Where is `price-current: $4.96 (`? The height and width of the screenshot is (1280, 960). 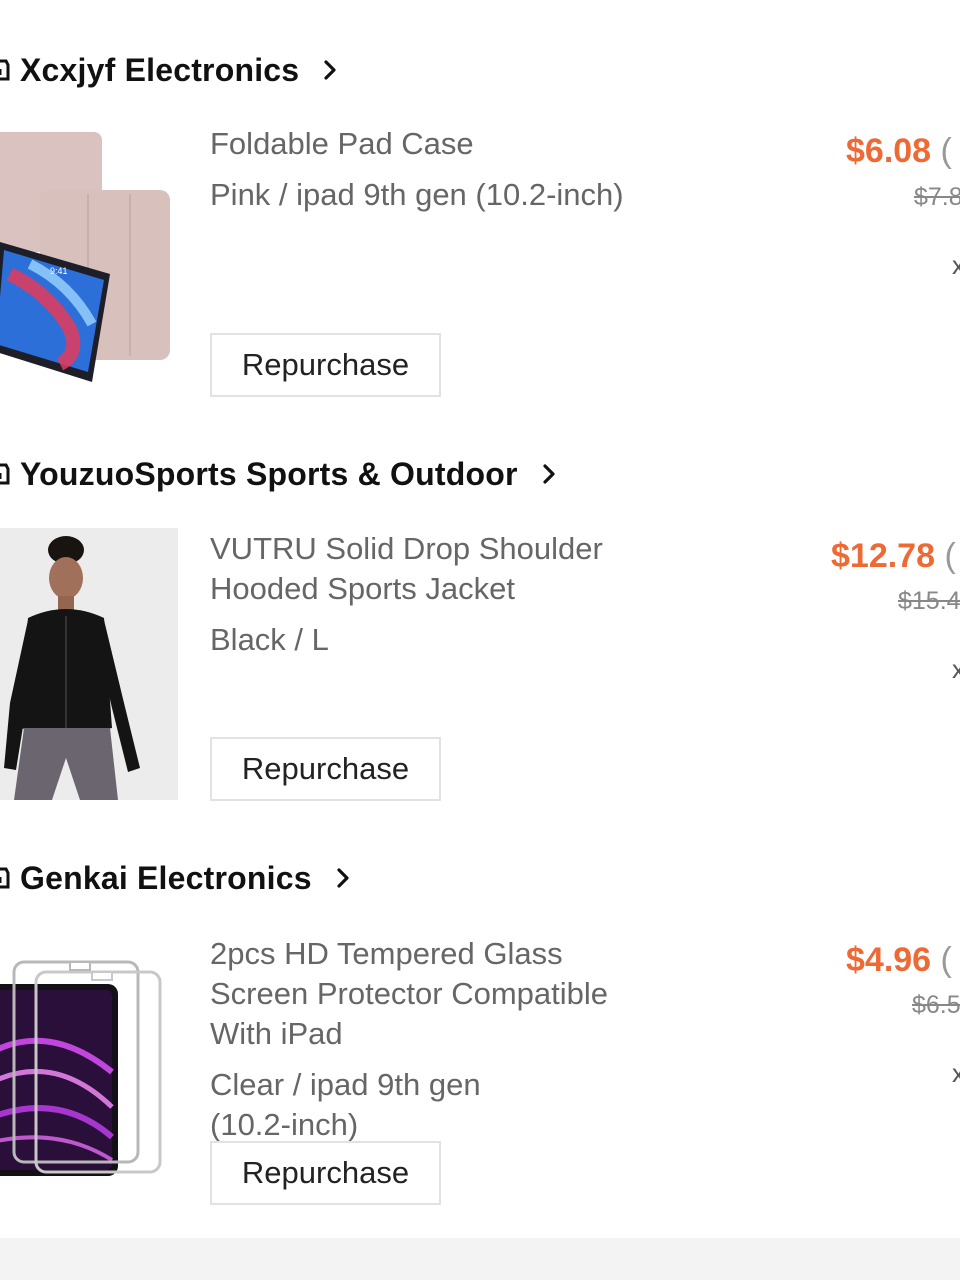
price-current: $4.96 ( is located at coordinates (899, 960).